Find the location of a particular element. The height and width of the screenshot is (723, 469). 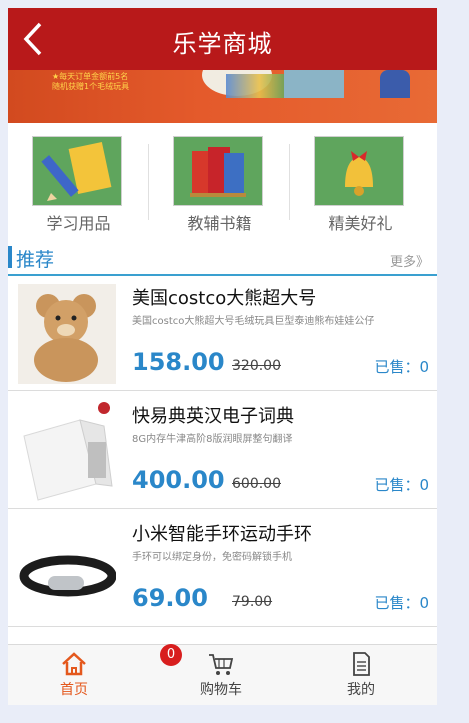

product-image-fitness-band is located at coordinates (67, 570).